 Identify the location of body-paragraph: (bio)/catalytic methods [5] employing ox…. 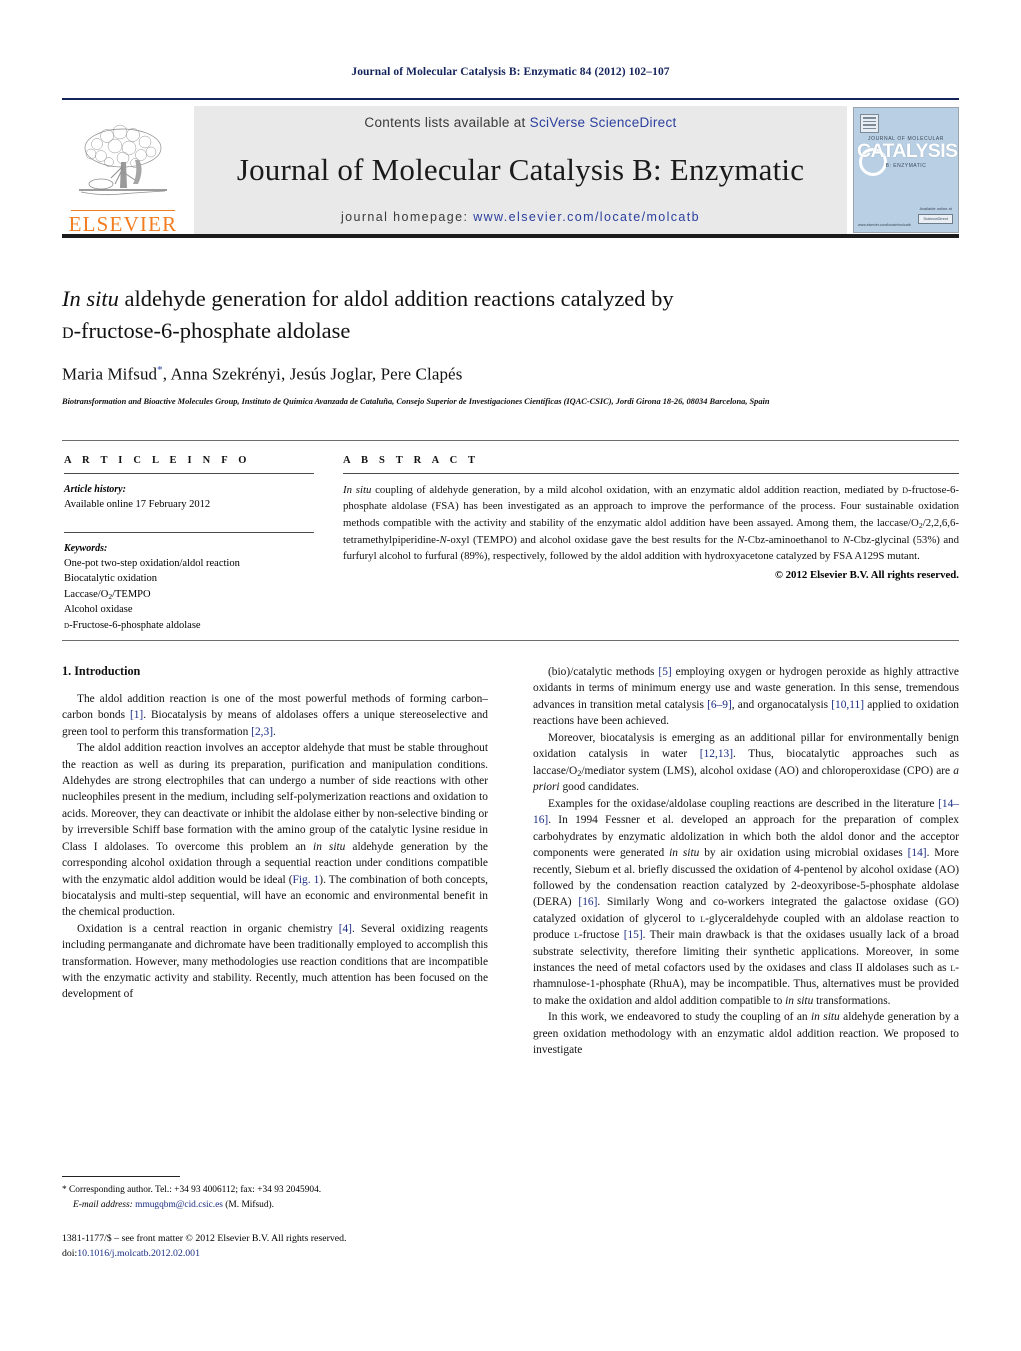
(746, 697).